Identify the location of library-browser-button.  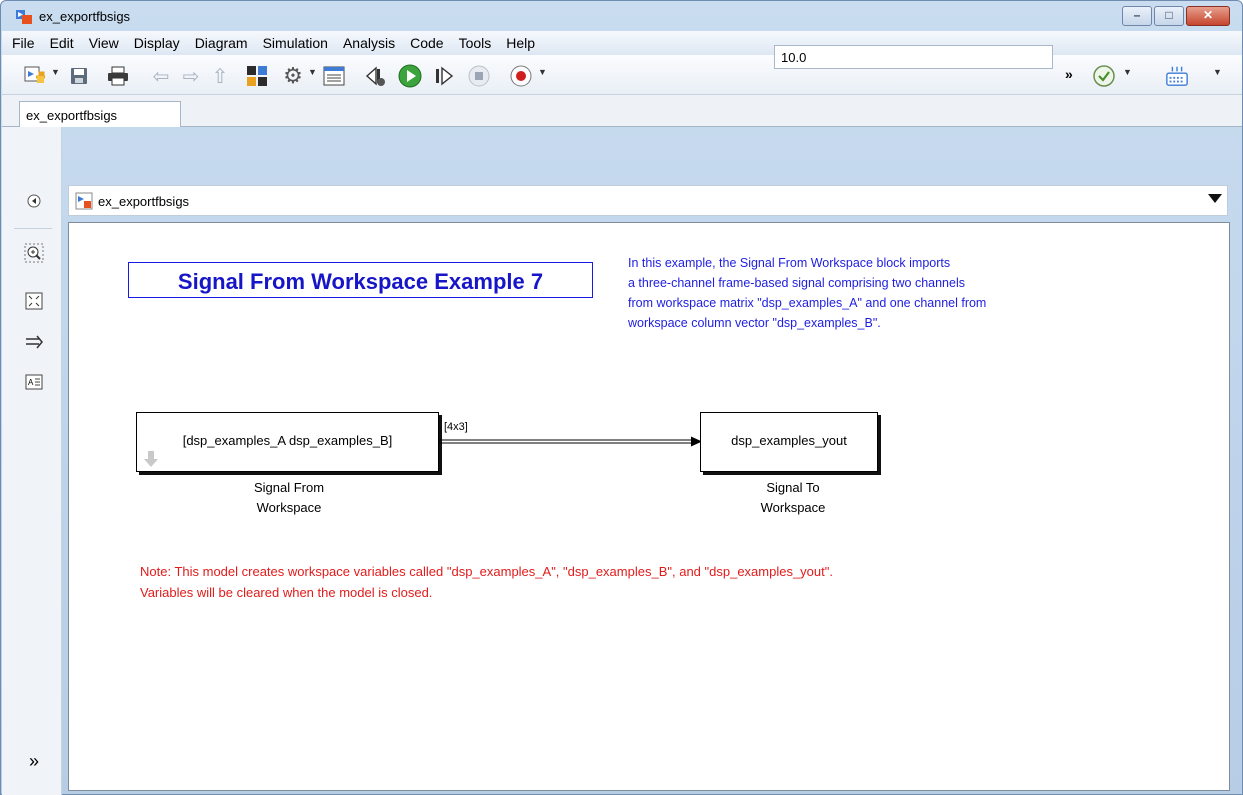
(257, 76).